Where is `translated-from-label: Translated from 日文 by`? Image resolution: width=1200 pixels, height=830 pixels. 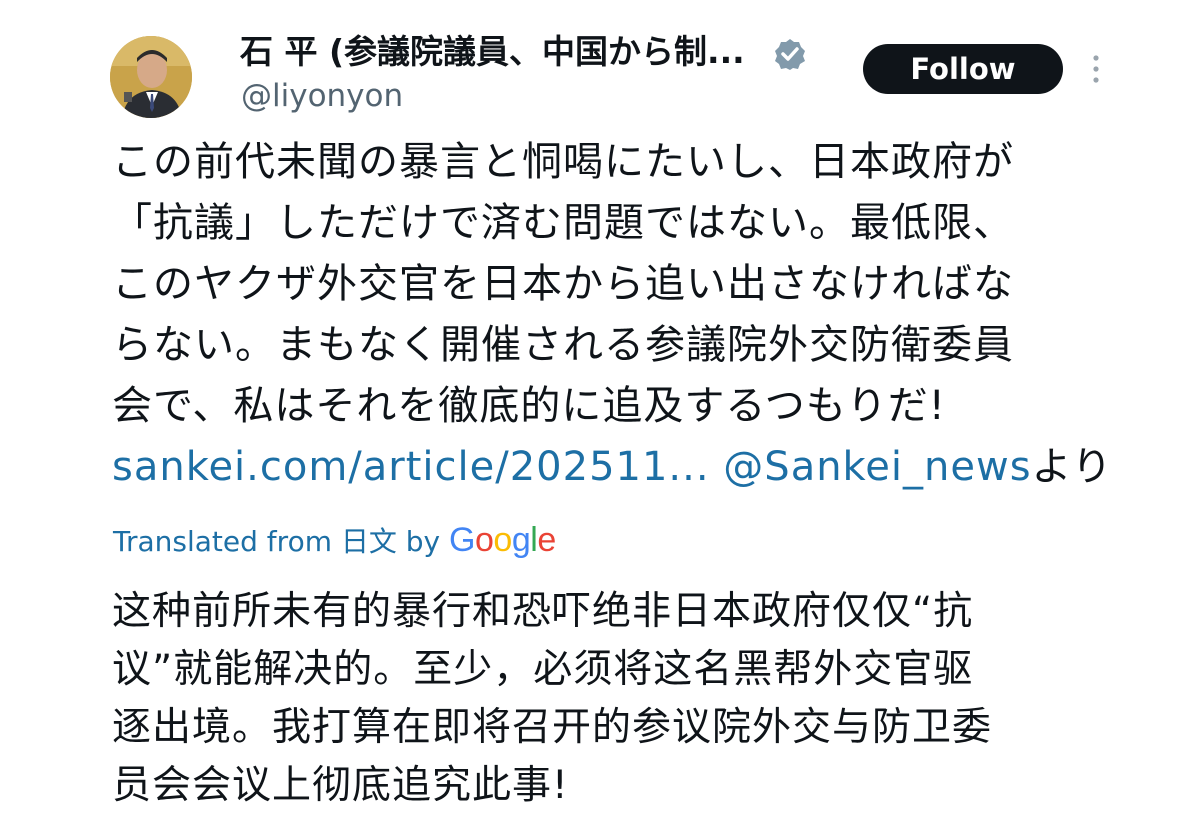 translated-from-label: Translated from 日文 by is located at coordinates (276, 541).